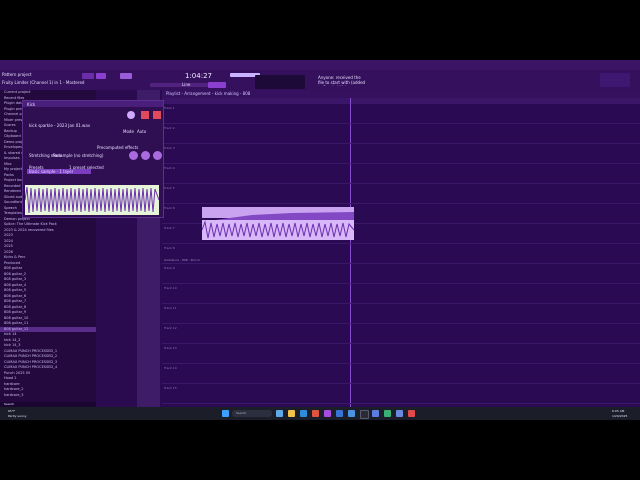 The height and width of the screenshot is (480, 640). Describe the element at coordinates (401, 334) in the screenshot. I see `playlist-track-row: Track 12` at that location.